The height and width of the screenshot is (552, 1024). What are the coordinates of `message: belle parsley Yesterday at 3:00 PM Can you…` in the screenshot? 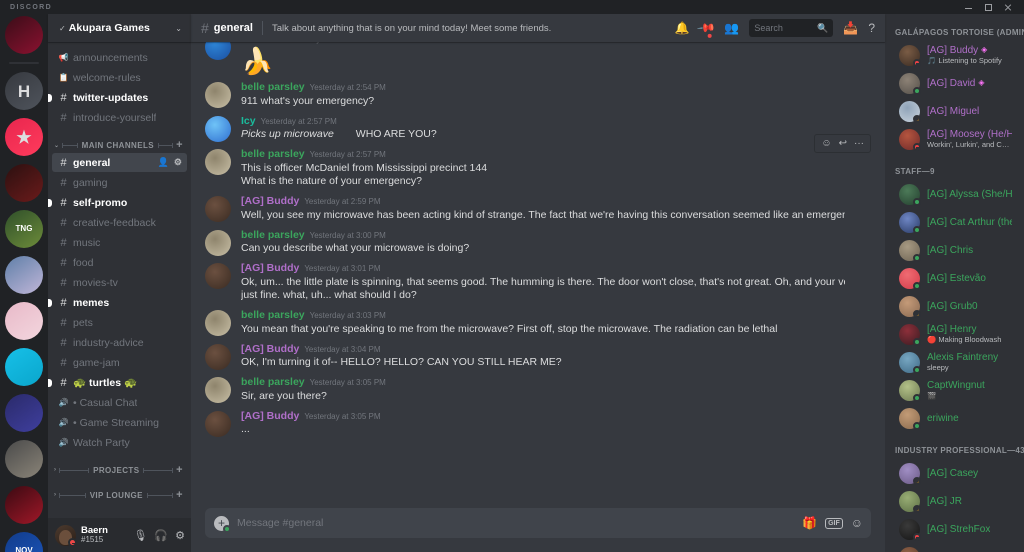 It's located at (538, 240).